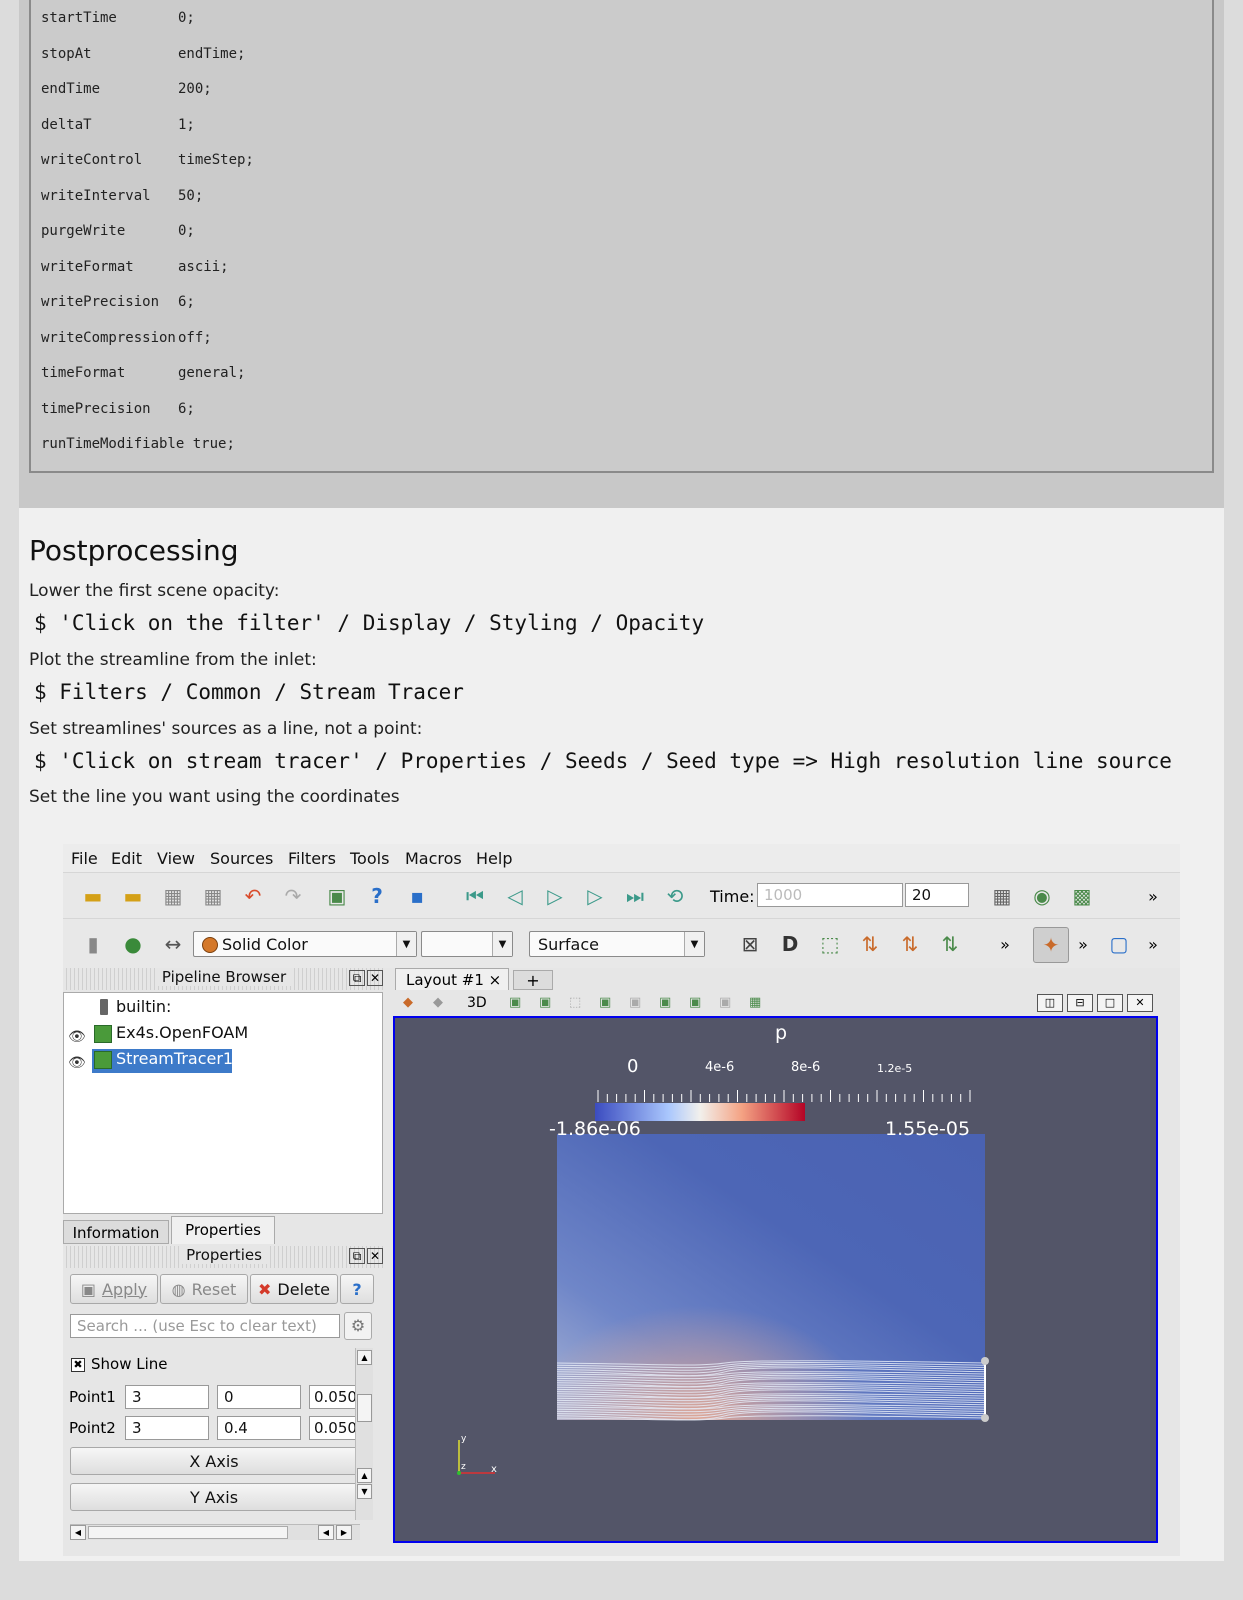  What do you see at coordinates (126, 858) in the screenshot?
I see `menu-edit: Edit` at bounding box center [126, 858].